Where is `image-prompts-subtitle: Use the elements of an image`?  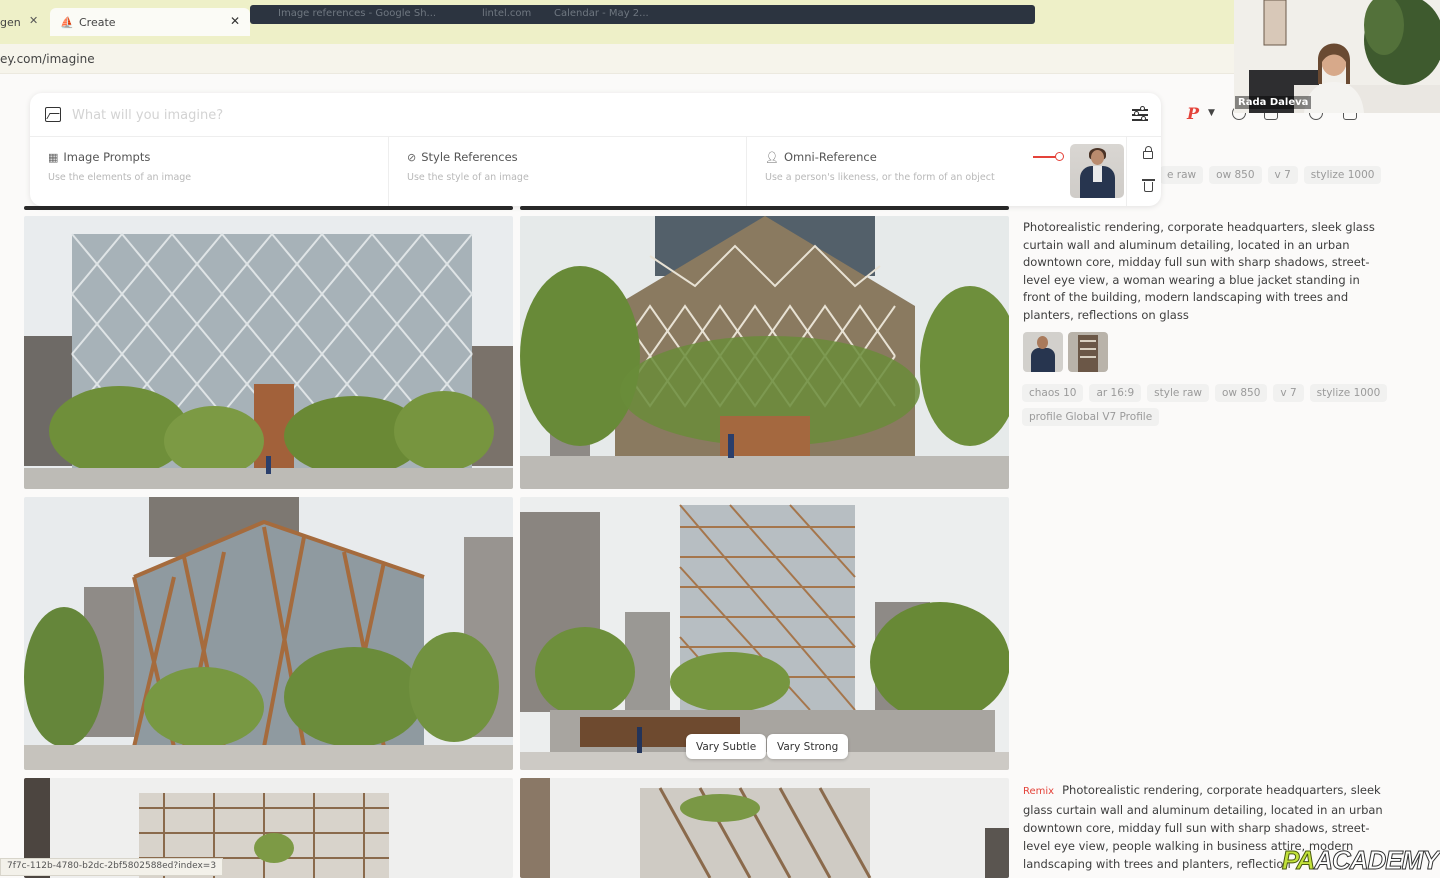
image-prompts-subtitle: Use the elements of an image is located at coordinates (120, 177).